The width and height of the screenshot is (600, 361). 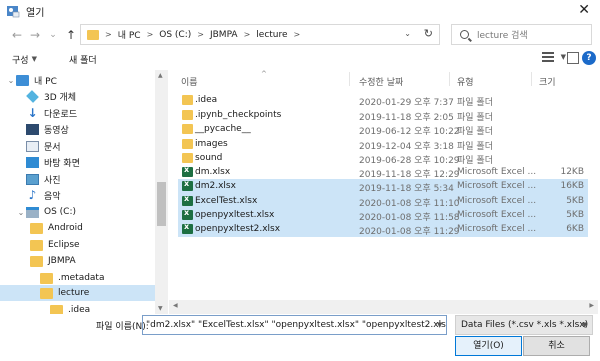 I want to click on scrollbar-thumb, so click(x=161, y=204).